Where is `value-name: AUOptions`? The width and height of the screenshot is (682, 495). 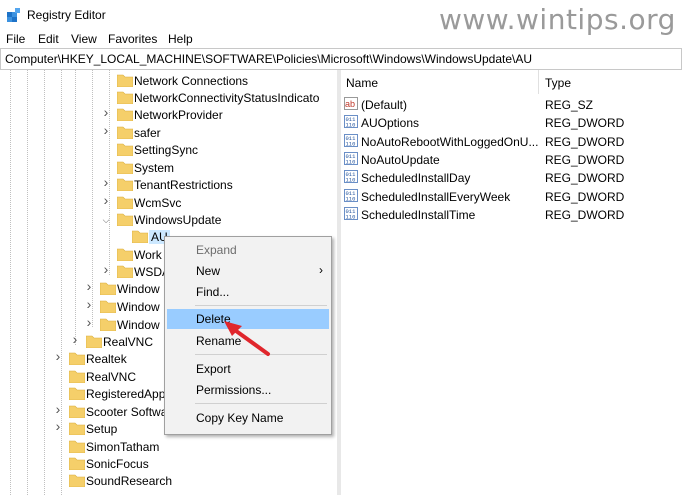 value-name: AUOptions is located at coordinates (390, 123).